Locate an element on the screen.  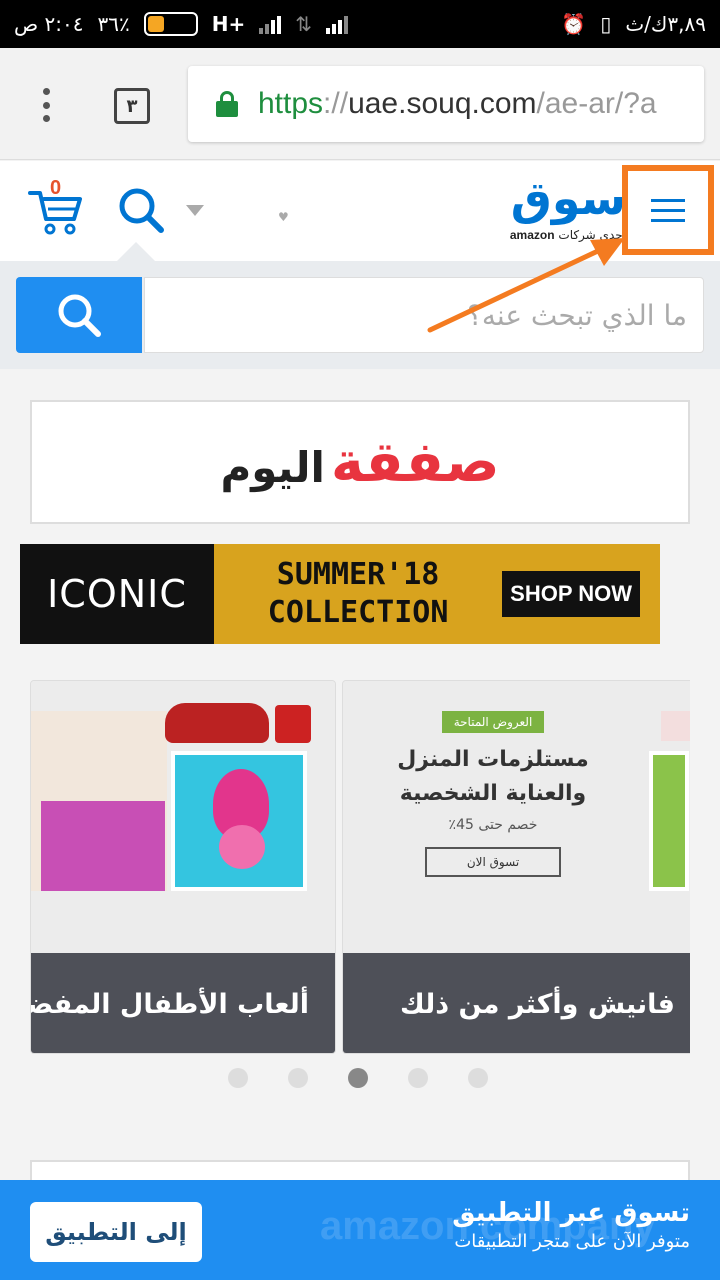
search-toggle-button is located at coordinates (141, 210).